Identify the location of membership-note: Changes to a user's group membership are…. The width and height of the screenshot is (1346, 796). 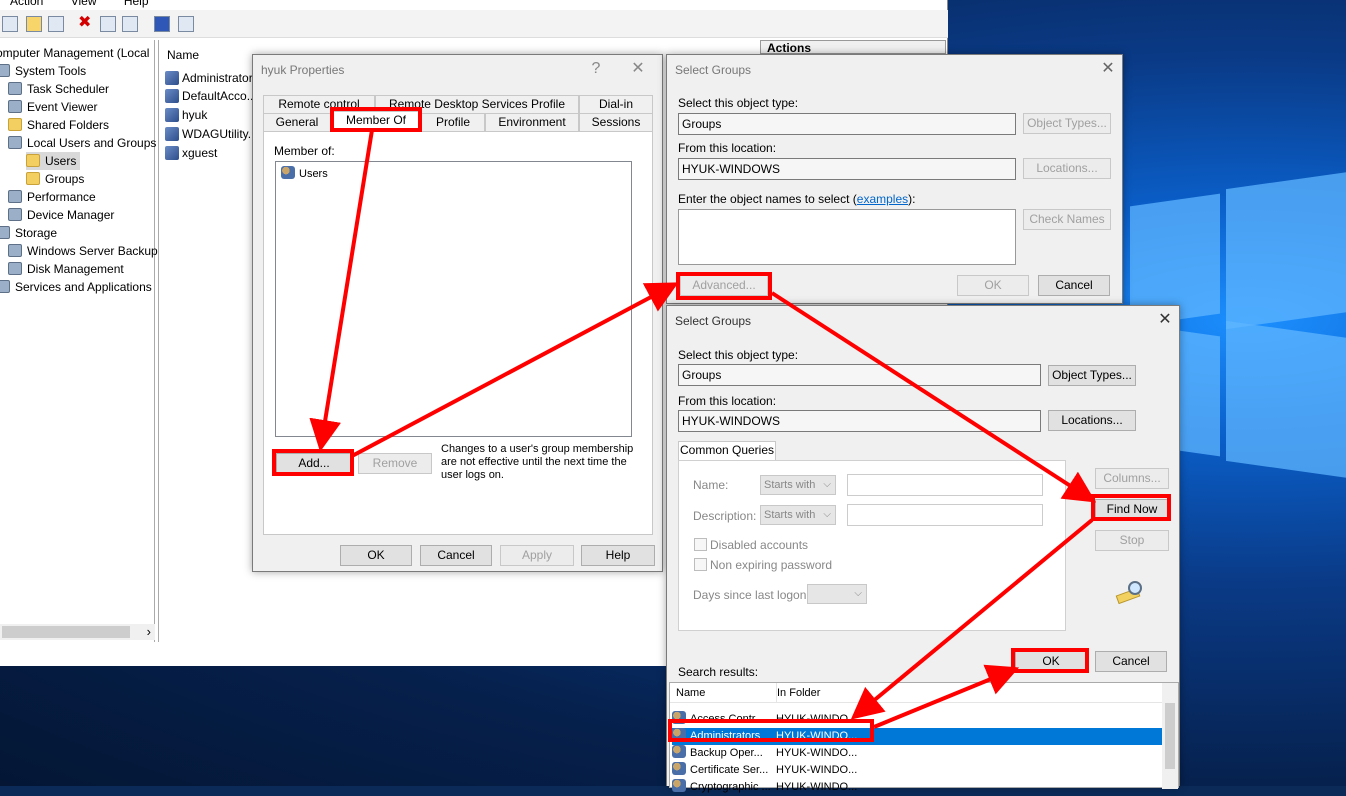
(537, 462).